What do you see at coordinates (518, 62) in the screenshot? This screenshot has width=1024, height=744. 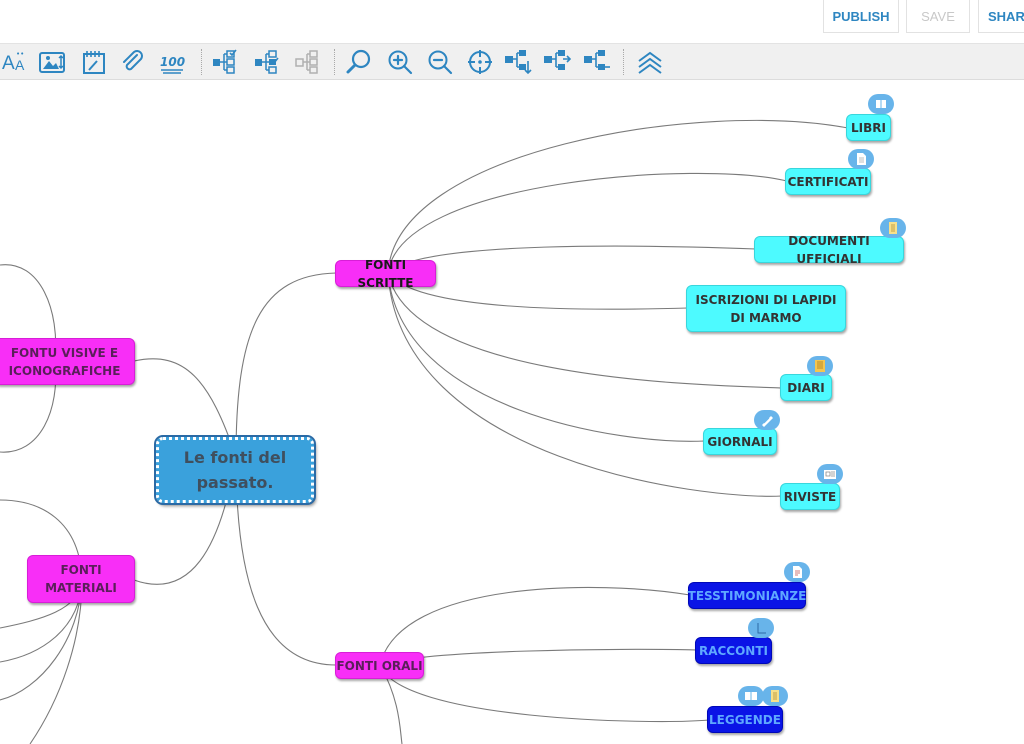 I see `expand-tree-icon` at bounding box center [518, 62].